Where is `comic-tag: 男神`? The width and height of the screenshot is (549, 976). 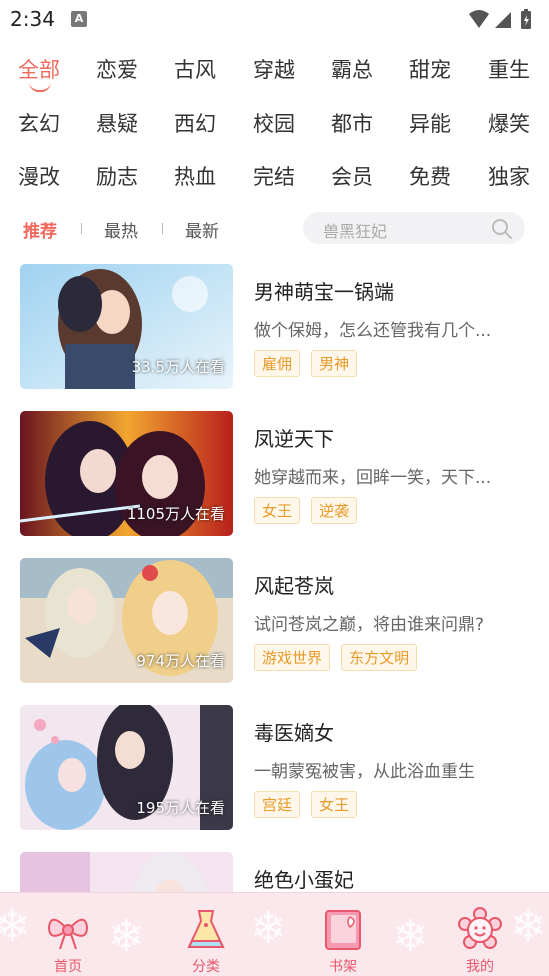
comic-tag: 男神 is located at coordinates (334, 363).